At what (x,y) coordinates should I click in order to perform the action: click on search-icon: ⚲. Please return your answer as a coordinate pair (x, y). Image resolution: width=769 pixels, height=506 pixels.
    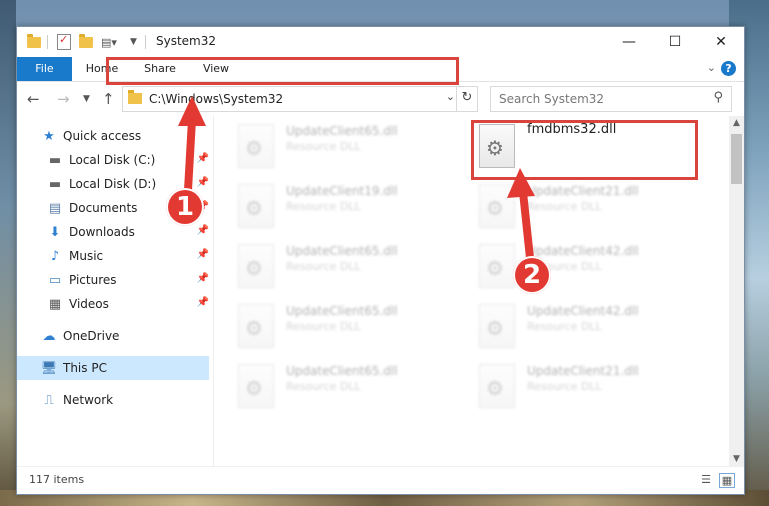
    Looking at the image, I should click on (718, 97).